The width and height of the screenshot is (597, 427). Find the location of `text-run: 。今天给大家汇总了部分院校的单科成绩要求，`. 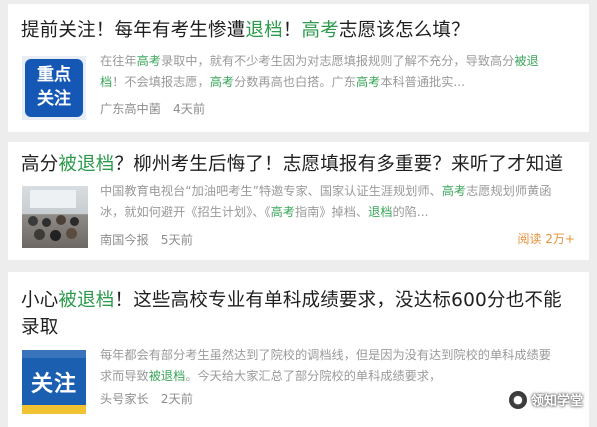

text-run: 。今天给大家汇总了部分院校的单科成绩要求， is located at coordinates (313, 376).